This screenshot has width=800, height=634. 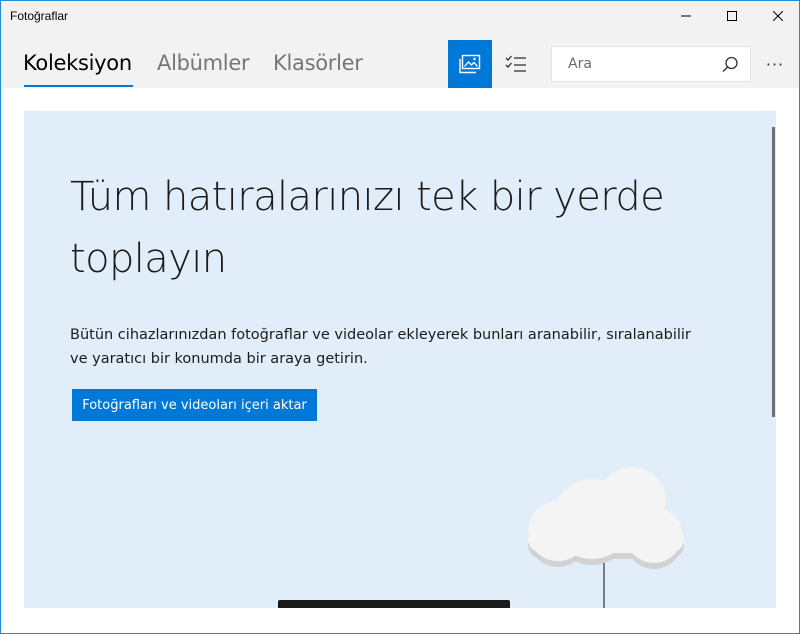 What do you see at coordinates (194, 405) in the screenshot?
I see `import-button: Fotoğrafları ve videoları içeri aktar` at bounding box center [194, 405].